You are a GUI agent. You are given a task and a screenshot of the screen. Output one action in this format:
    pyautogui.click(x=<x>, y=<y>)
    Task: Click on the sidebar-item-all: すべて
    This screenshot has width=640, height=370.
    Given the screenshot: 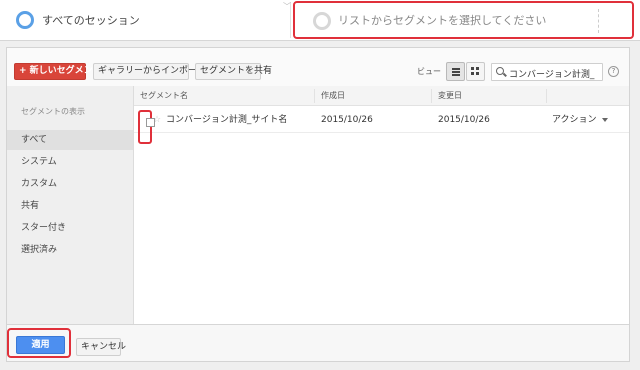 What is the action you would take?
    pyautogui.click(x=70, y=140)
    